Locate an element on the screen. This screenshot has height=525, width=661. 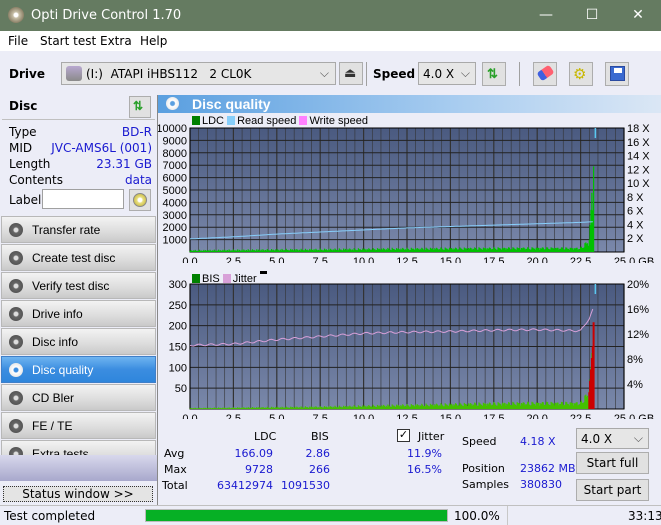
length-value: 23.31 GB is located at coordinates (124, 164).